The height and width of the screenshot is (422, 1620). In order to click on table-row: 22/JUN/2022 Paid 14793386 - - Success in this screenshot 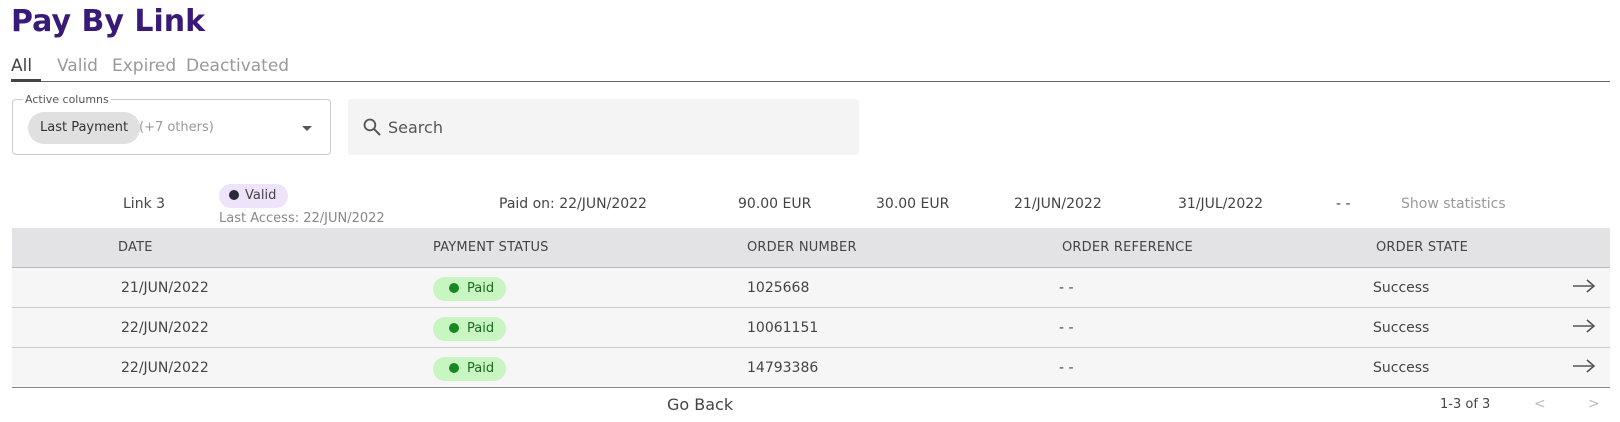, I will do `click(811, 368)`.